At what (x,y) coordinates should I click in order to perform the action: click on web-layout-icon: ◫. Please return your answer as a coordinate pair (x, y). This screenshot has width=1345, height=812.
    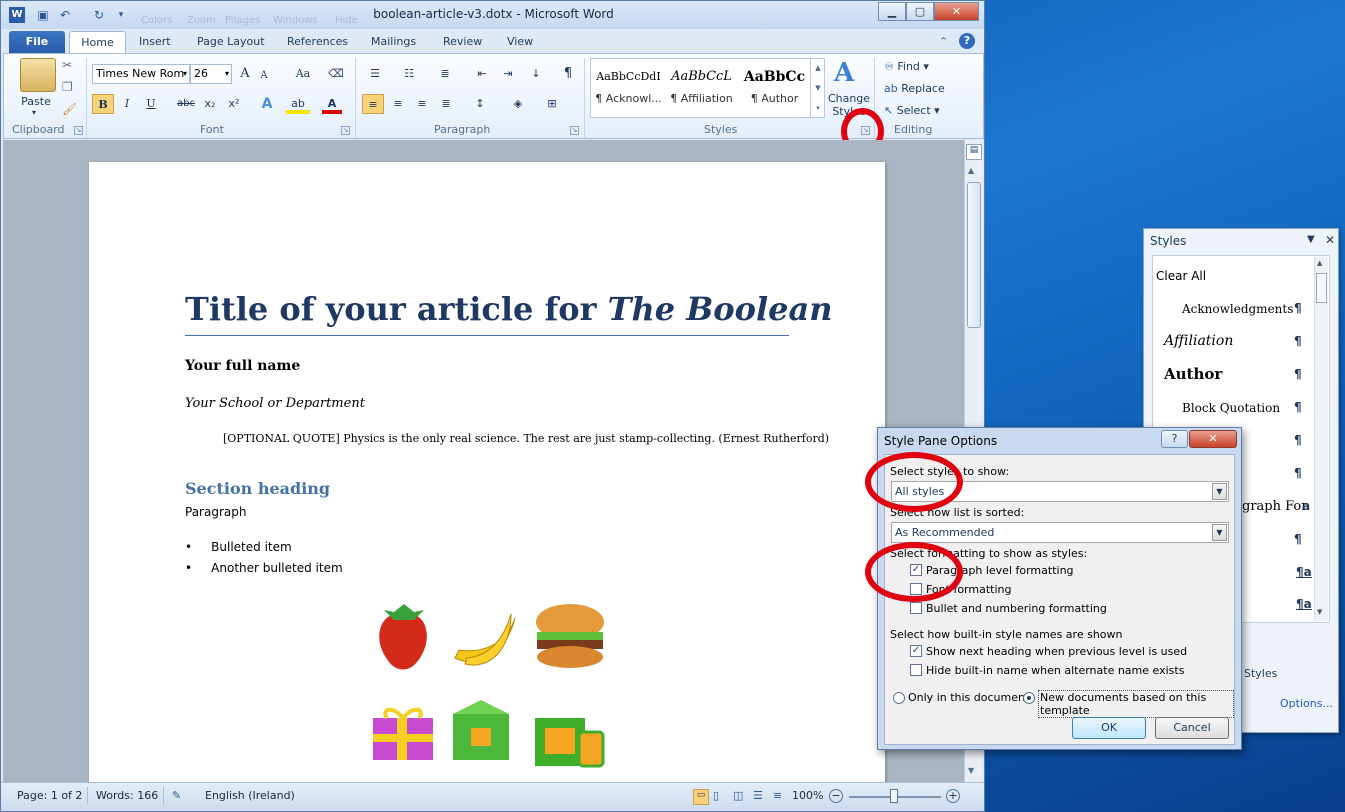
    Looking at the image, I should click on (738, 795).